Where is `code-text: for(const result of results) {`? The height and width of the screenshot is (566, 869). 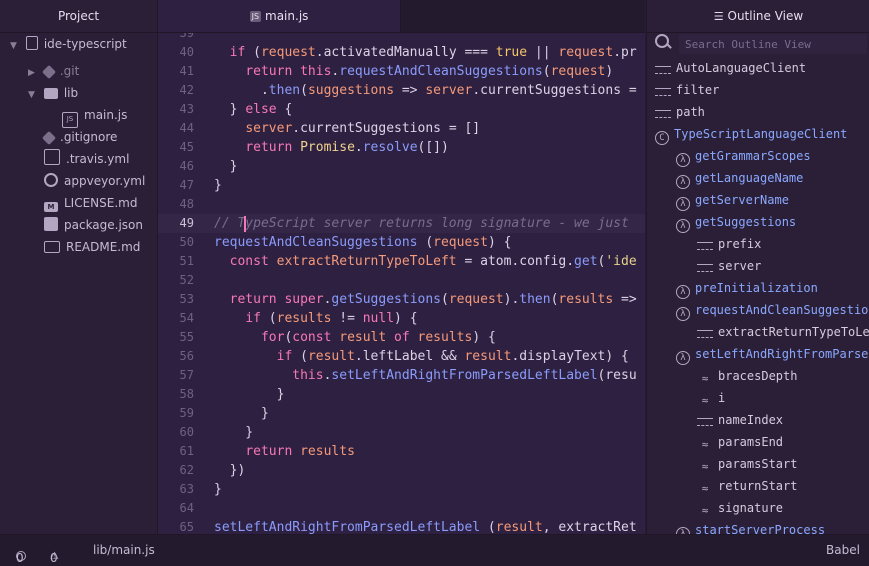 code-text: for(const result of results) { is located at coordinates (355, 337).